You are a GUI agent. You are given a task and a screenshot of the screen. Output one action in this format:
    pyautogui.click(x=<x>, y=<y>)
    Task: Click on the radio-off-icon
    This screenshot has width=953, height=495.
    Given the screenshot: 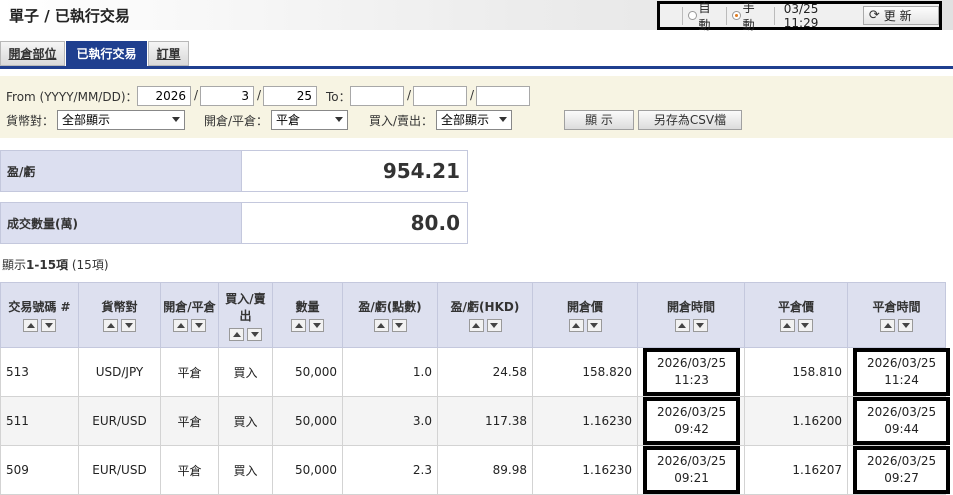 What is the action you would take?
    pyautogui.click(x=692, y=15)
    